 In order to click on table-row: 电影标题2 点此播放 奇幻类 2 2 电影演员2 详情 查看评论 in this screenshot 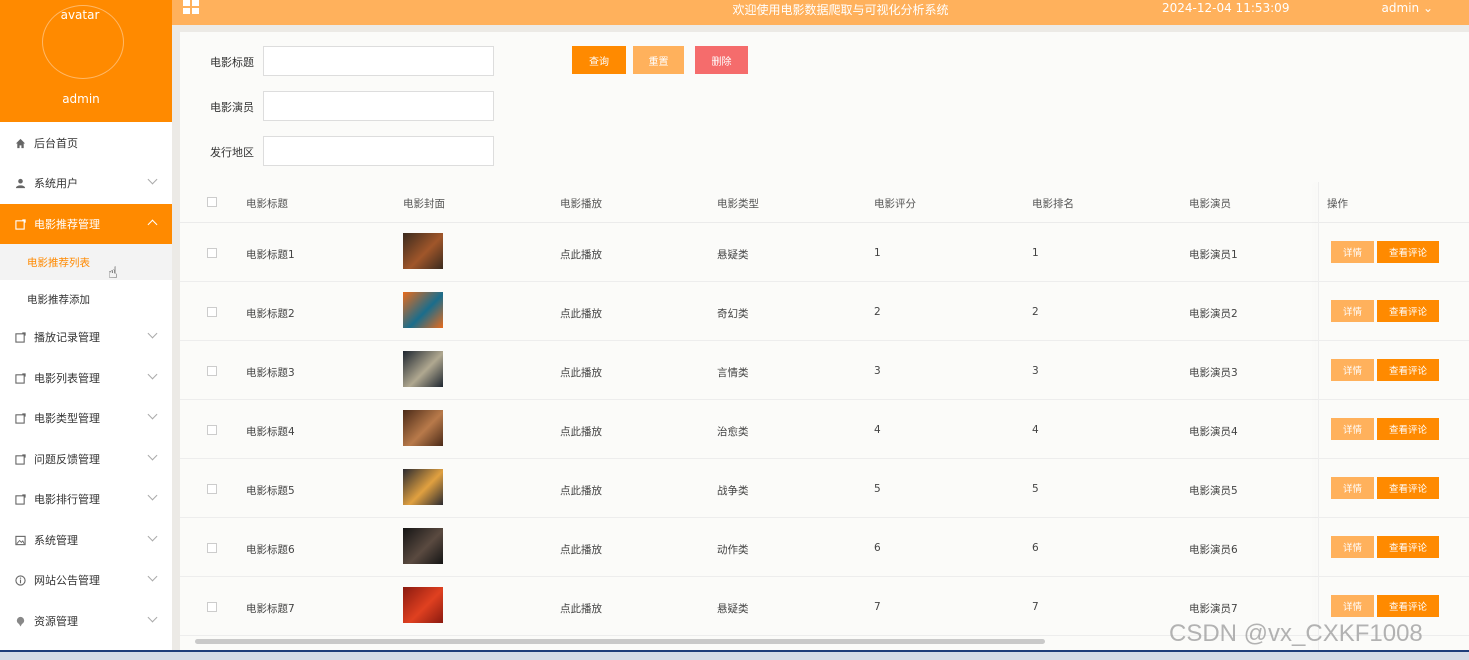, I will do `click(824, 311)`.